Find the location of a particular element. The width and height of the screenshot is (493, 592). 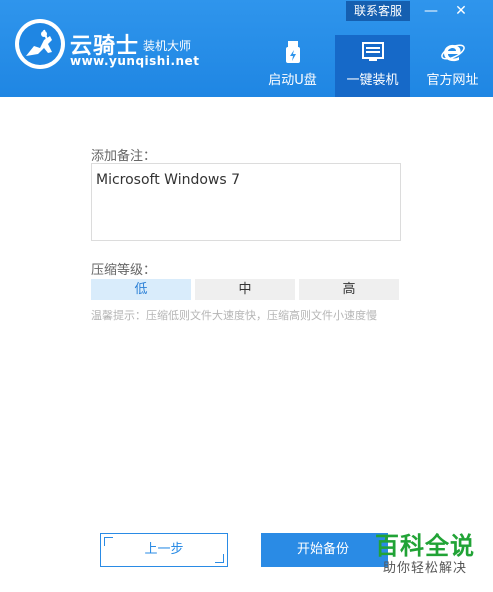

ie-browser-icon is located at coordinates (452, 53).